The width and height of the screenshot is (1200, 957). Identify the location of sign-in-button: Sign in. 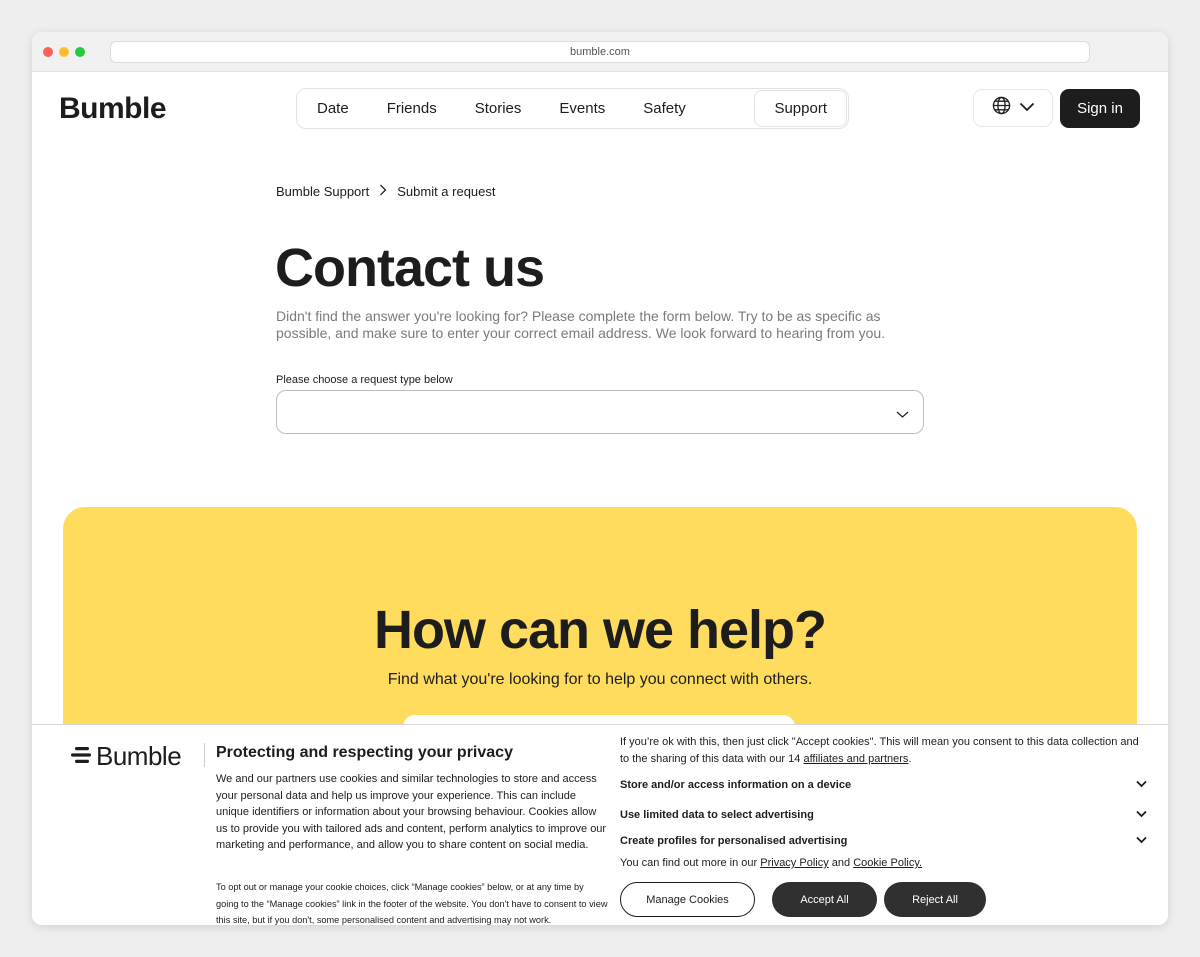
(1100, 108).